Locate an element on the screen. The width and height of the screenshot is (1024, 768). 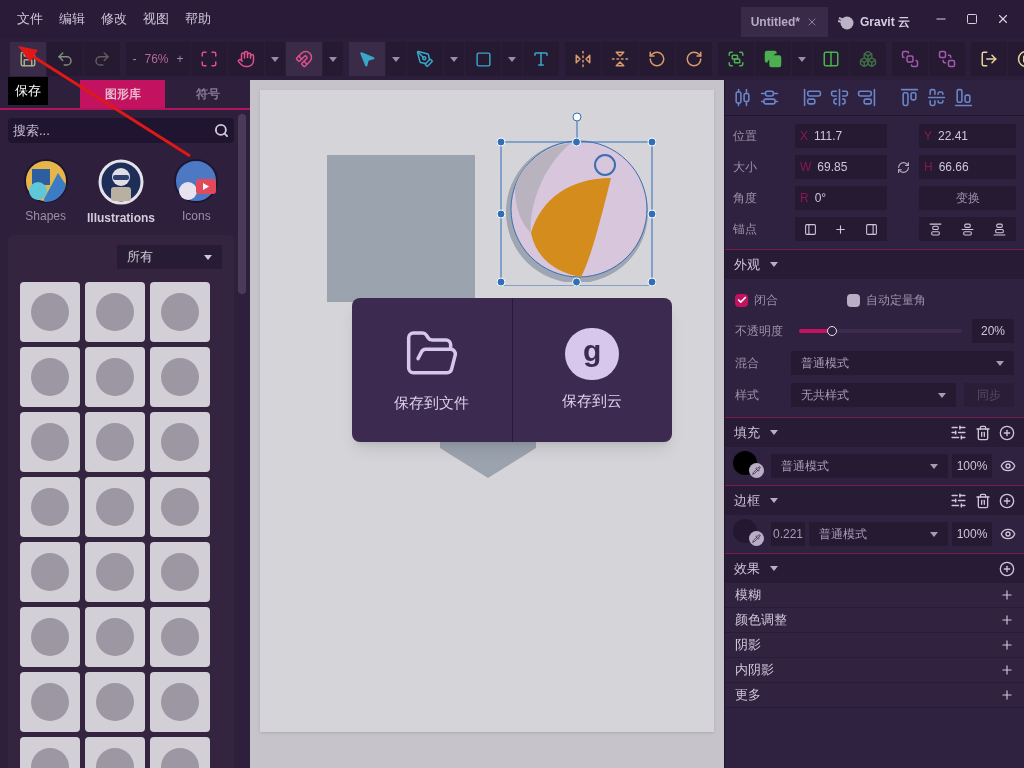
save-option: 保存到文件 is located at coordinates (432, 370).